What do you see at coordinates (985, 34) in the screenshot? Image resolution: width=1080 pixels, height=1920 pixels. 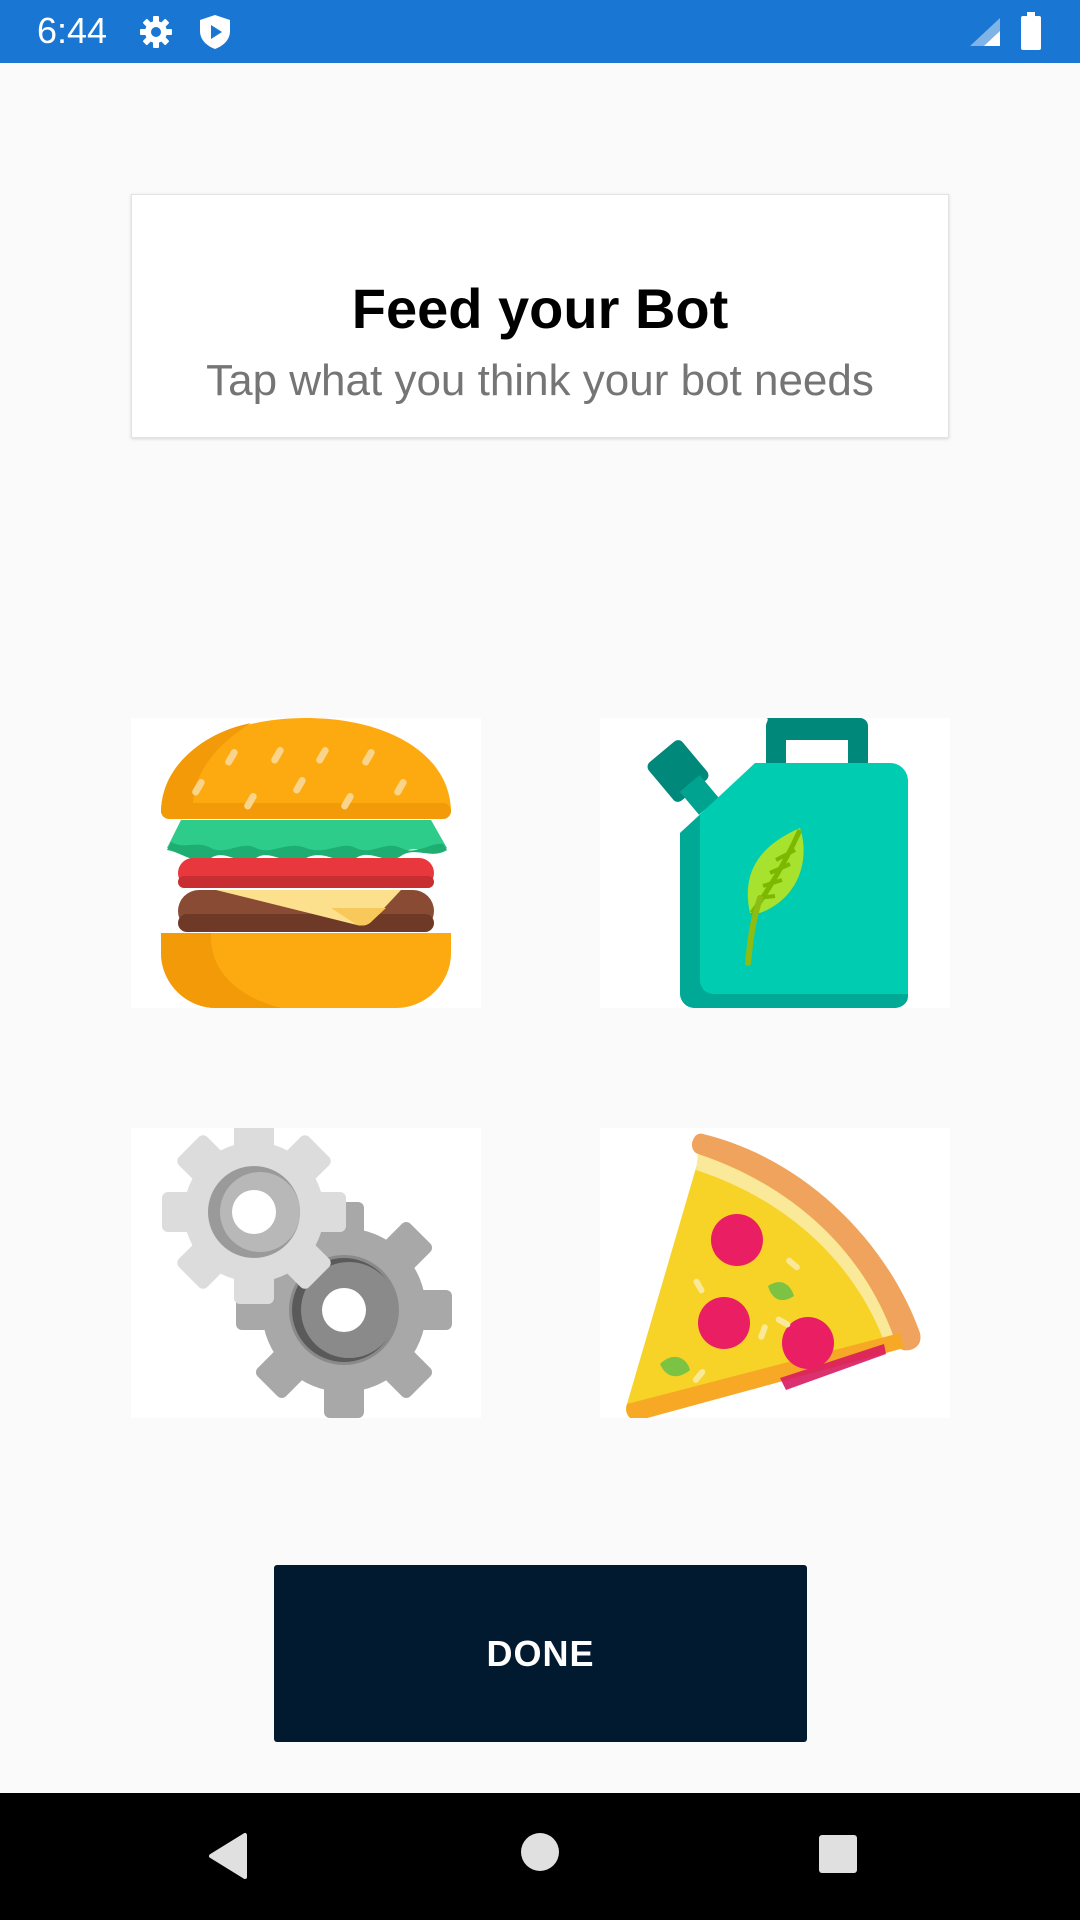 I see `signal-icon` at bounding box center [985, 34].